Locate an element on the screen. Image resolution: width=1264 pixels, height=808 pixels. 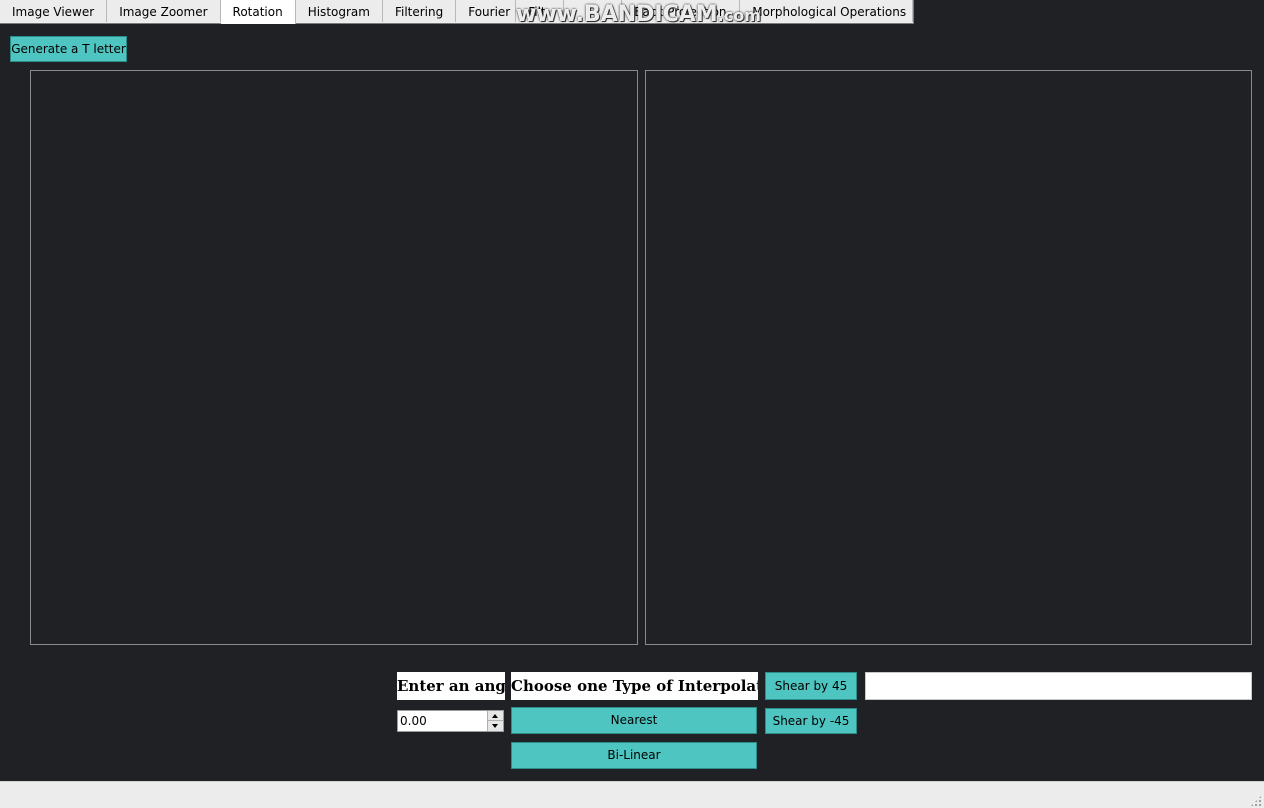
spin-arrows is located at coordinates (495, 721).